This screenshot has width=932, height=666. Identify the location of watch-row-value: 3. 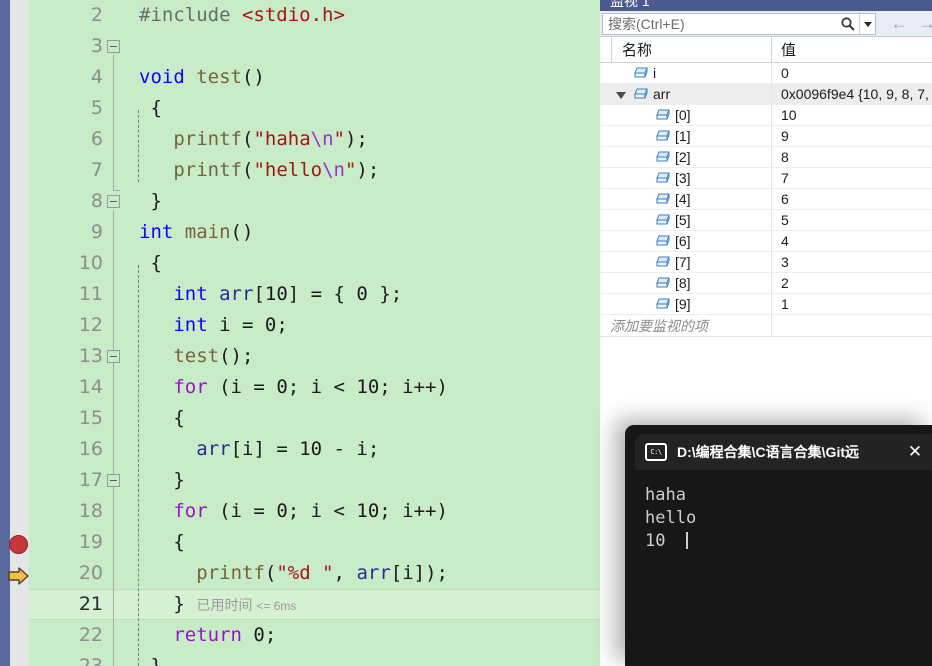
(852, 262).